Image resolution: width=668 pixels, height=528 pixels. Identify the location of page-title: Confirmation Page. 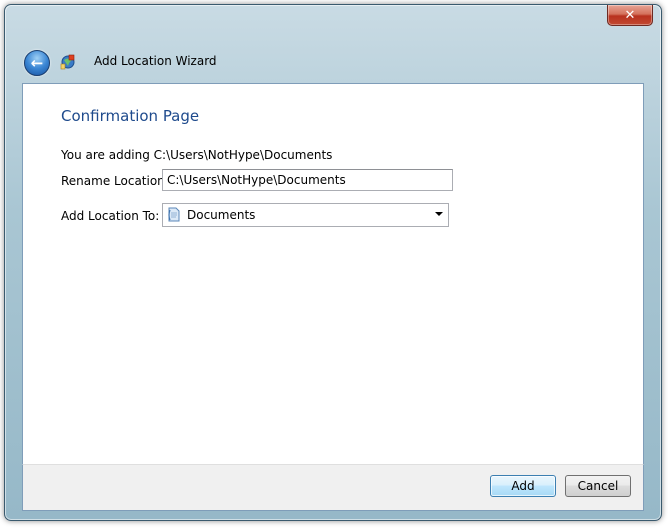
(130, 116).